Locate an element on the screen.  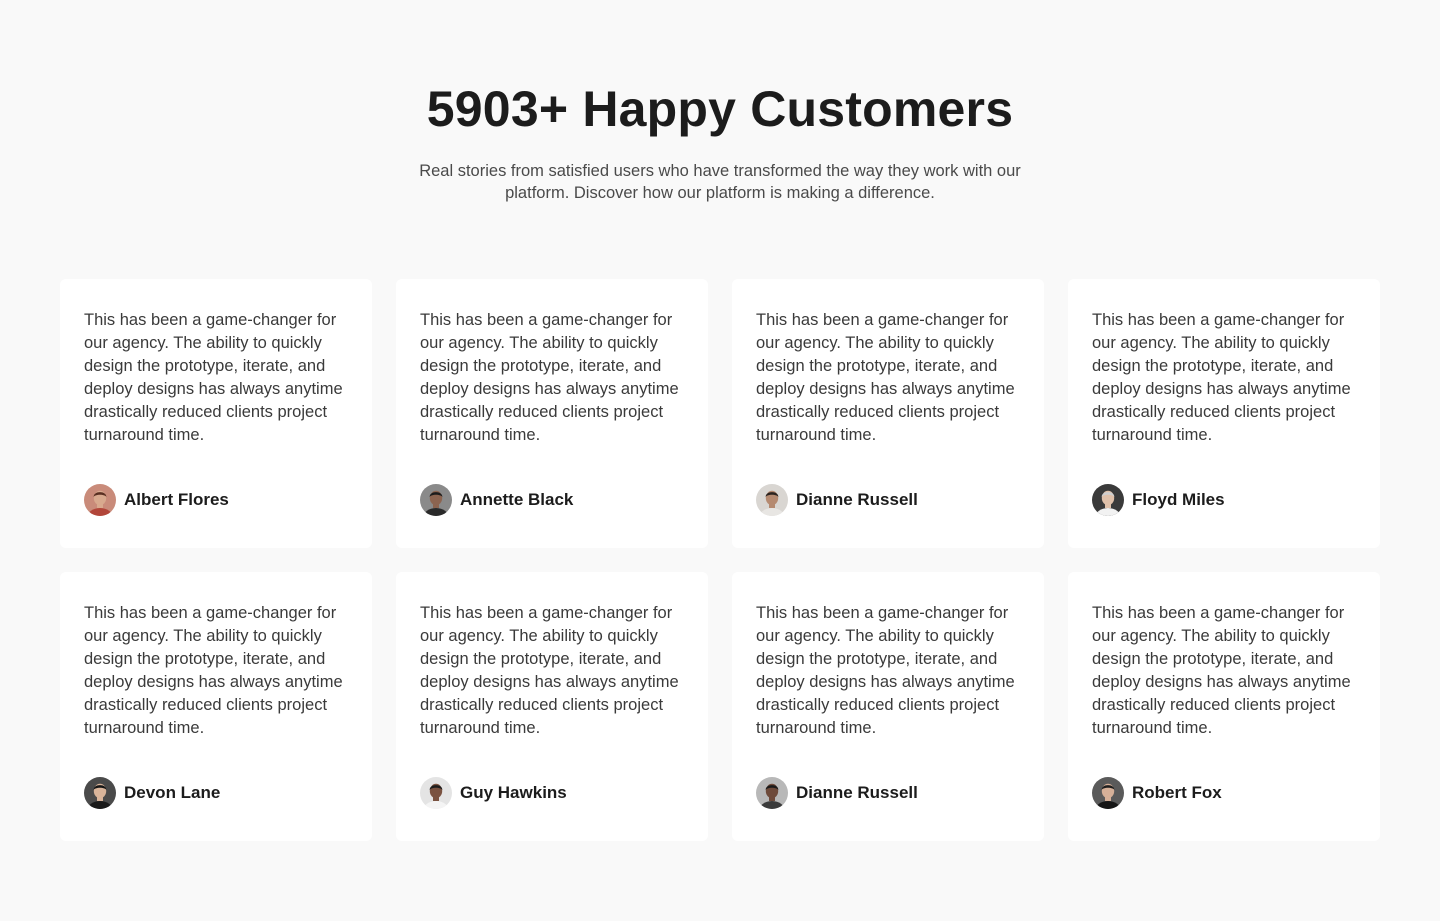
testimonial-author: Albert Flores is located at coordinates (156, 500).